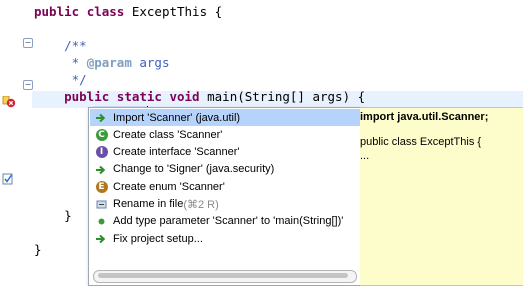 The height and width of the screenshot is (286, 523). What do you see at coordinates (139, 96) in the screenshot?
I see `code-token: static` at bounding box center [139, 96].